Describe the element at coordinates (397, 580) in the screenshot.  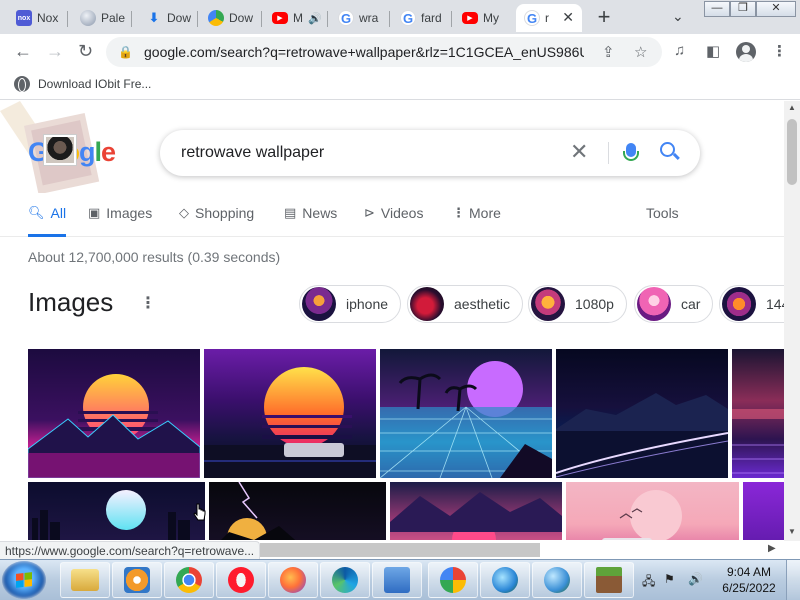
I see `control-panel-icon` at that location.